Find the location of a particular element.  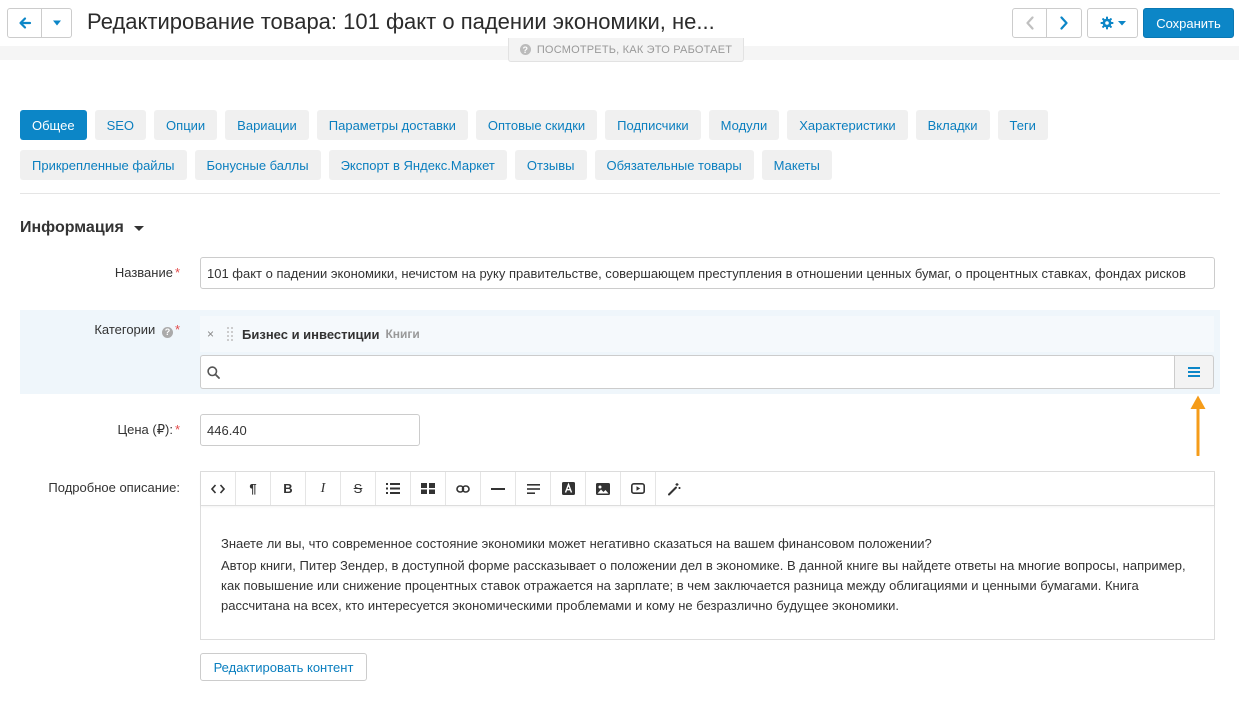

tab-2-row1: SEO is located at coordinates (120, 125).